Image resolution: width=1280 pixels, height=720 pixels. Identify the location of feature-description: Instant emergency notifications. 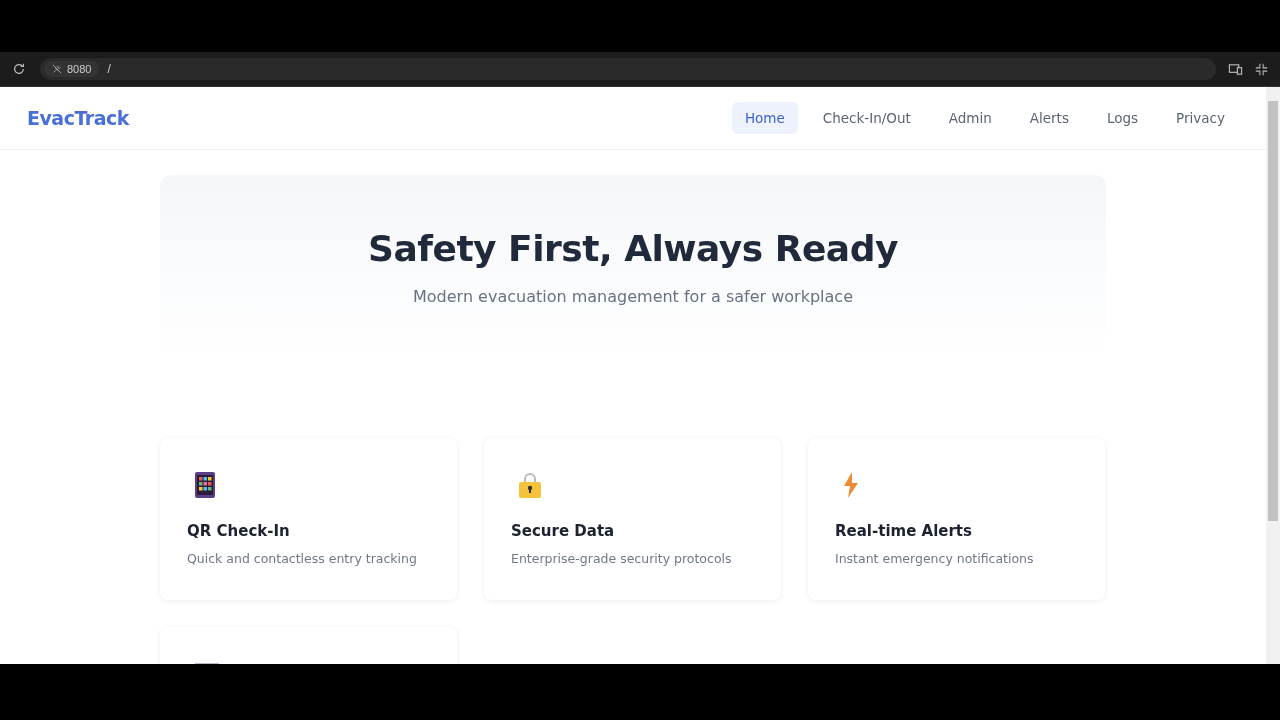
(935, 558).